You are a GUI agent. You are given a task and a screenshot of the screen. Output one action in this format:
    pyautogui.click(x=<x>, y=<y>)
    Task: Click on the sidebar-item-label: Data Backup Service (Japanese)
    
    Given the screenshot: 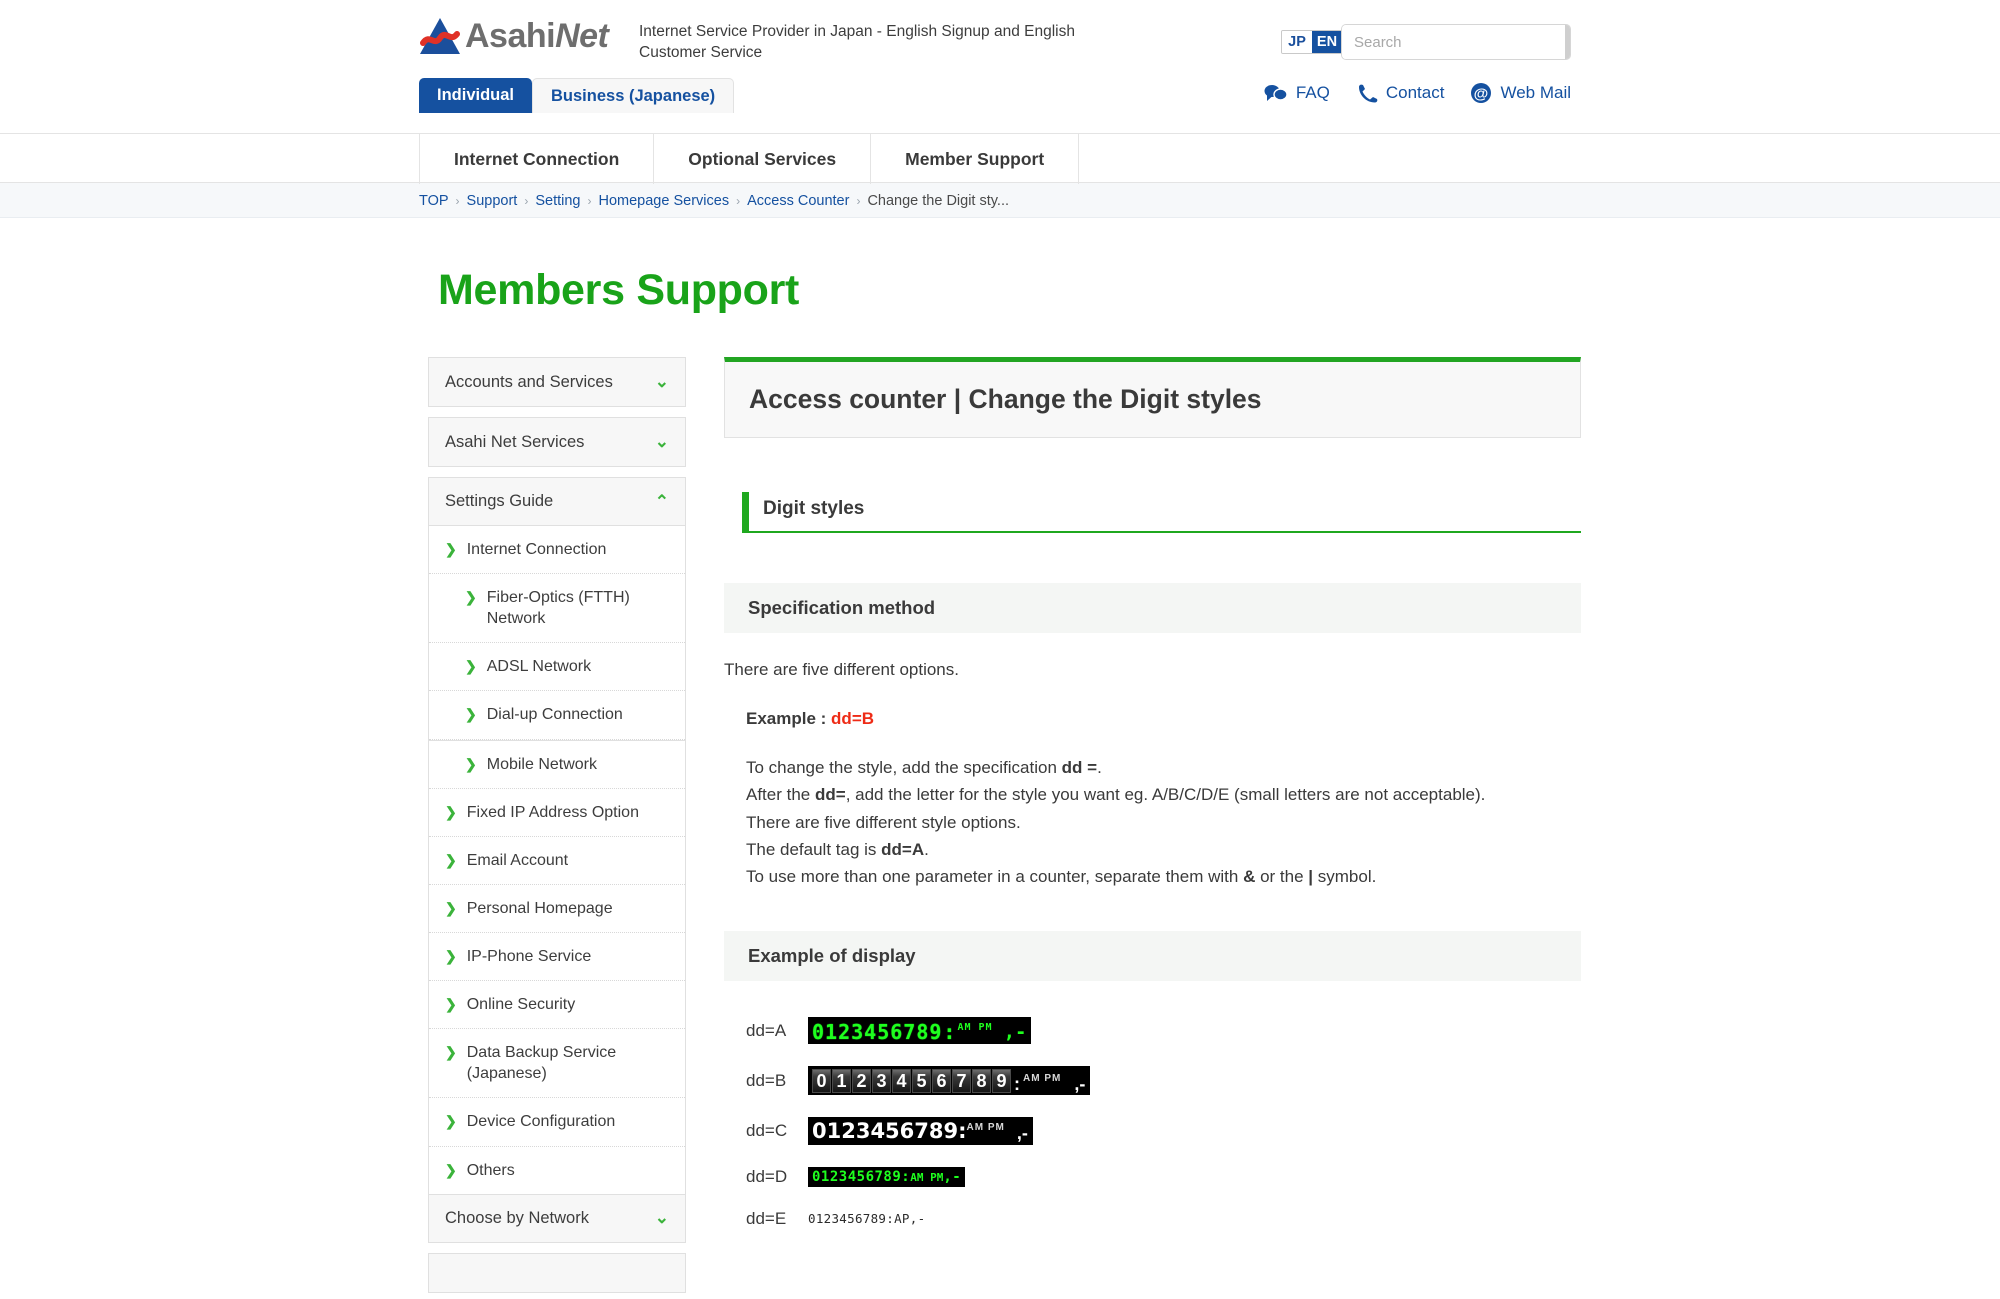 What is the action you would take?
    pyautogui.click(x=541, y=1063)
    